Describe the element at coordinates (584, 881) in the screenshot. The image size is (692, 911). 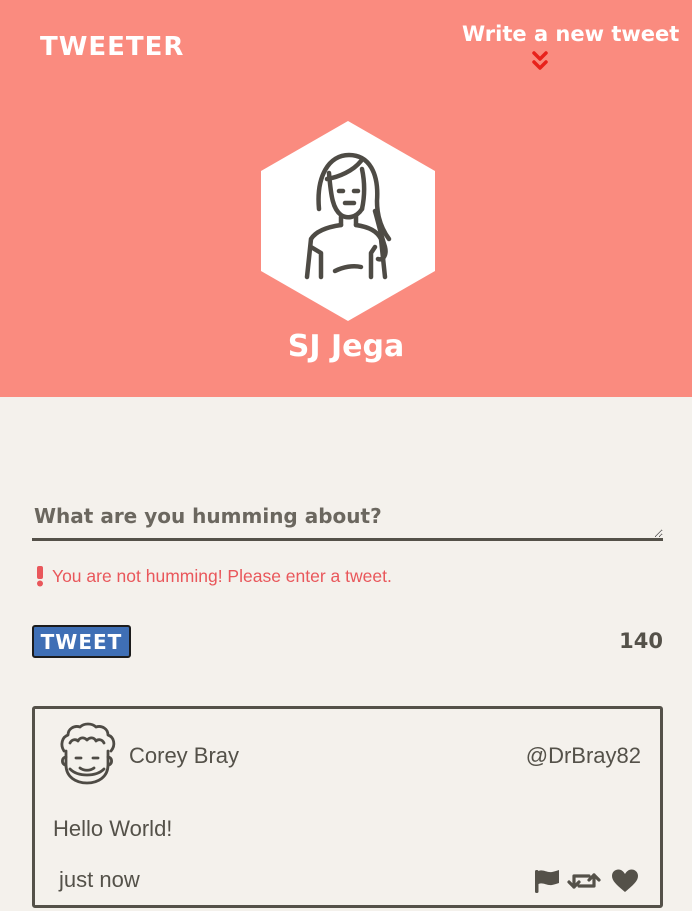
I see `retweet-icon` at that location.